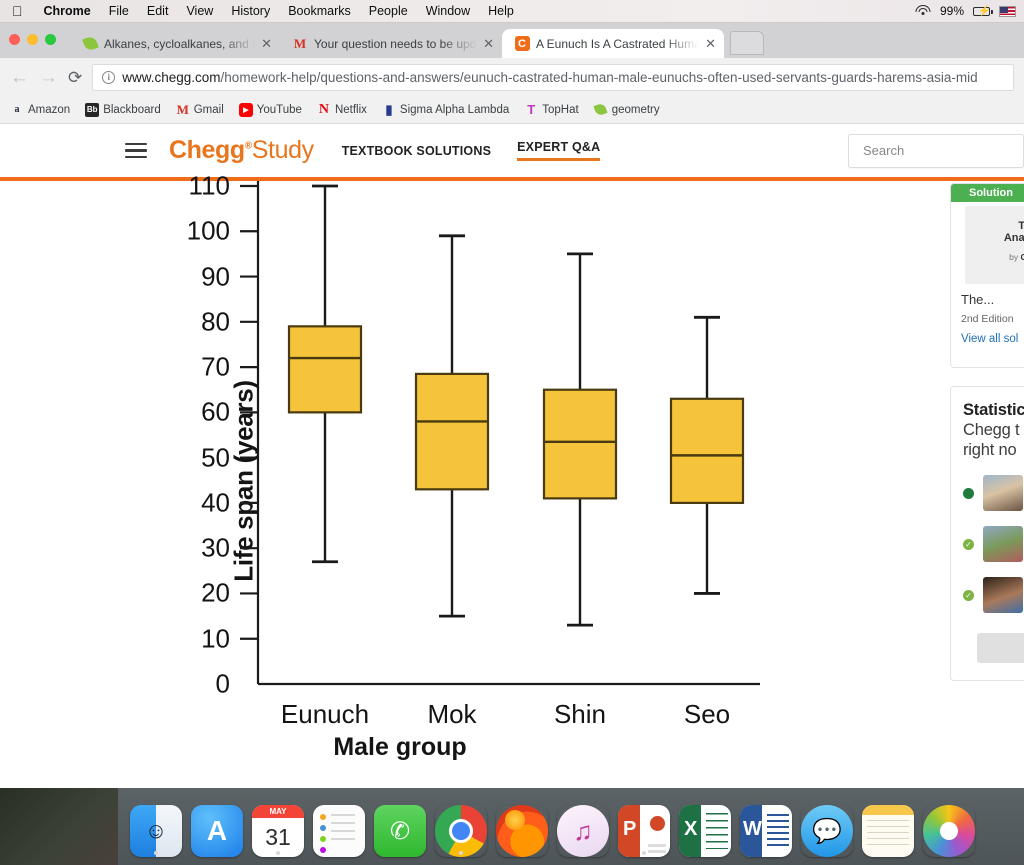 Image resolution: width=1024 pixels, height=865 pixels. I want to click on dock-slot-word: W, so click(766, 826).